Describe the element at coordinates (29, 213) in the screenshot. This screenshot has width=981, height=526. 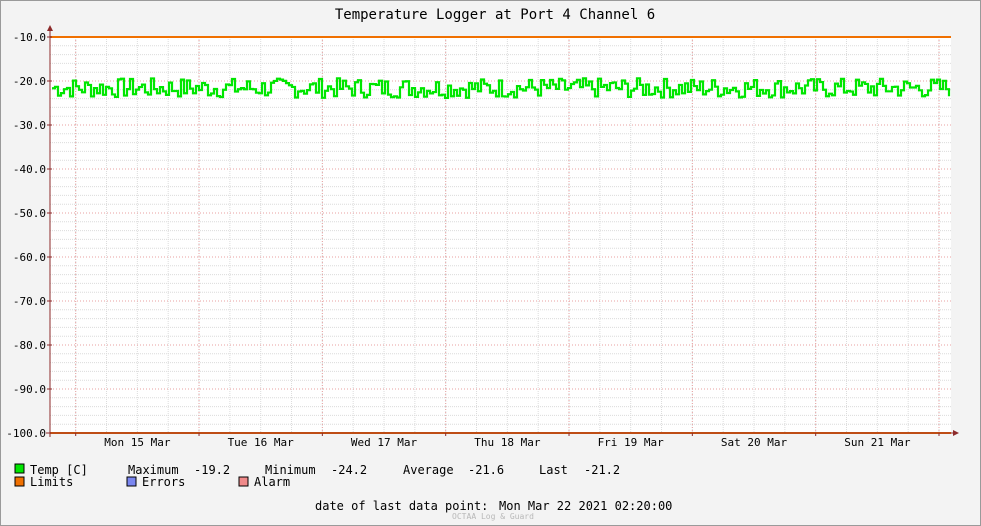
I see `y-tick-label: -50.0` at that location.